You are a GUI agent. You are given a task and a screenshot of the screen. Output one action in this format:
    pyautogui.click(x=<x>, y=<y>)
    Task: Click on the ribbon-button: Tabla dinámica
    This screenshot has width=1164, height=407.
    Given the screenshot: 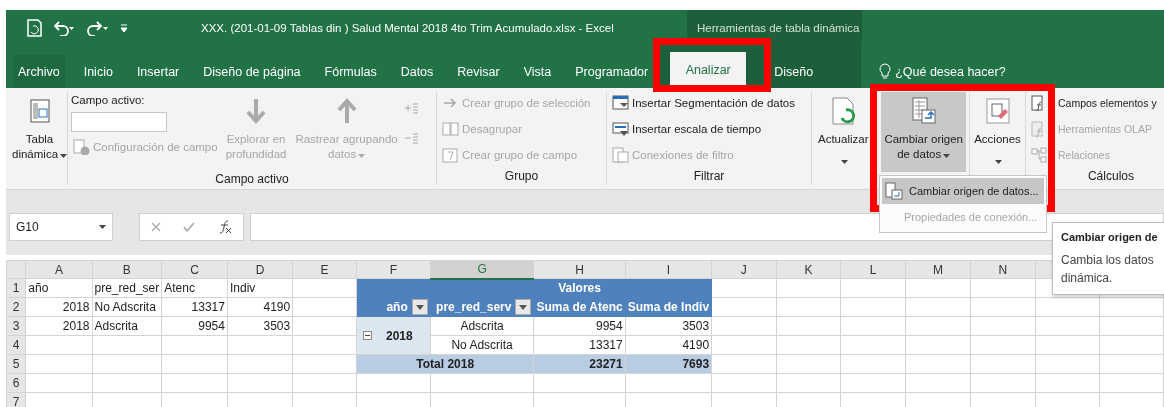 What is the action you would take?
    pyautogui.click(x=40, y=132)
    